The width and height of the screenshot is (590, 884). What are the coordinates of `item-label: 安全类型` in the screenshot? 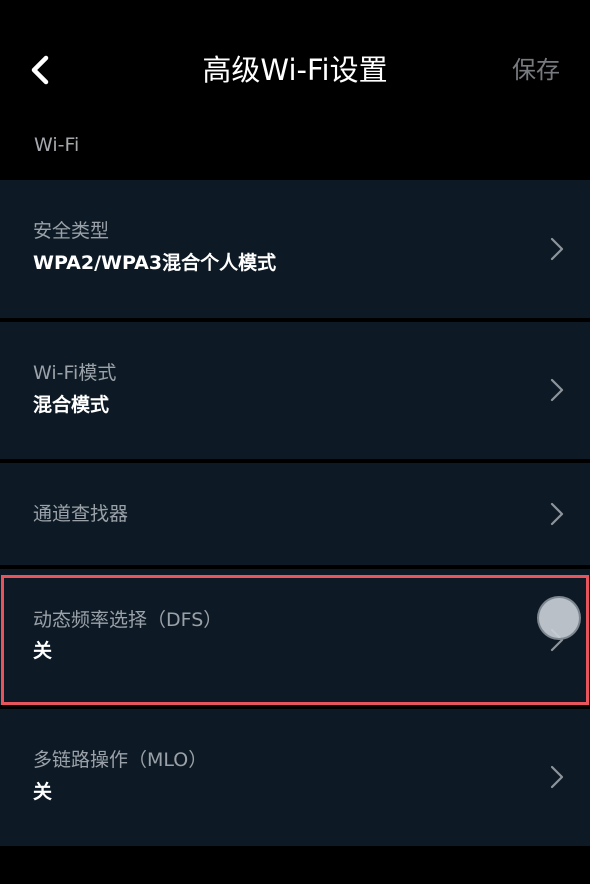 It's located at (71, 231).